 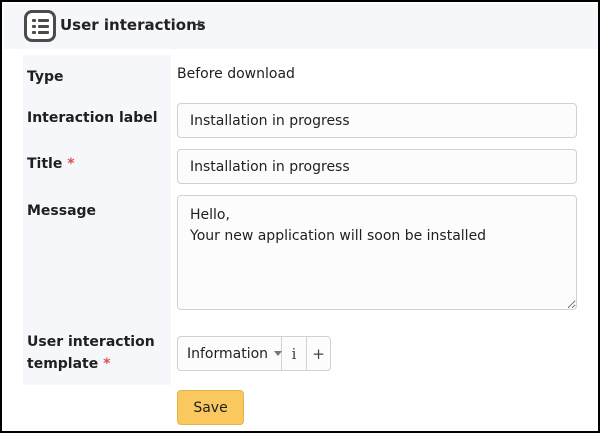 I want to click on plus-icon: +, so click(x=318, y=353).